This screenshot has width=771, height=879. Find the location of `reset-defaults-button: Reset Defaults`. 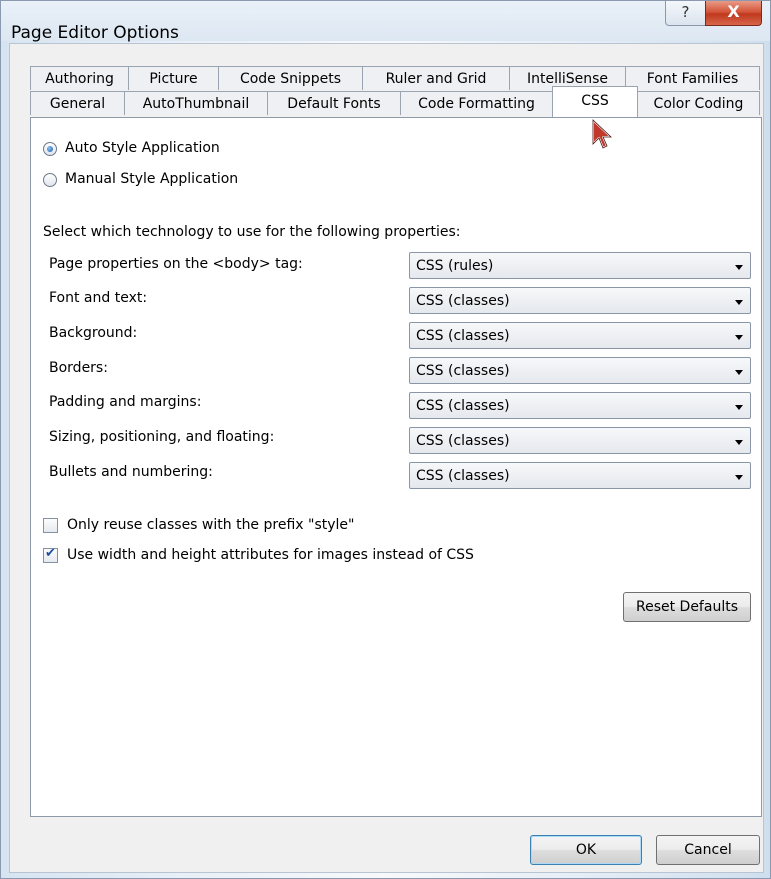

reset-defaults-button: Reset Defaults is located at coordinates (687, 607).